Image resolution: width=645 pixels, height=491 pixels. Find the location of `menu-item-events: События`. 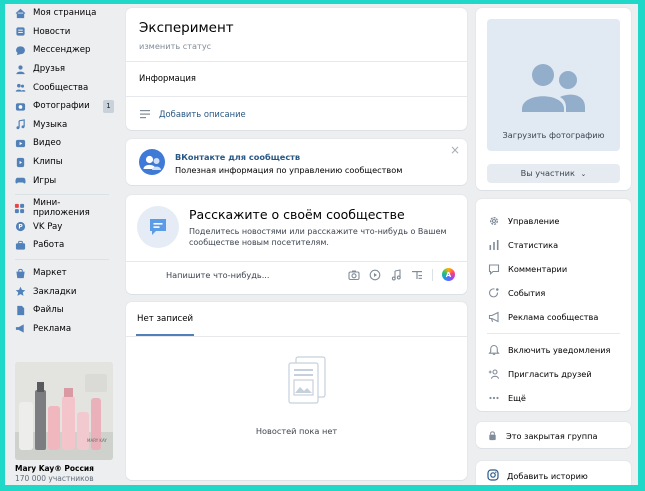

menu-item-events: События is located at coordinates (516, 292).